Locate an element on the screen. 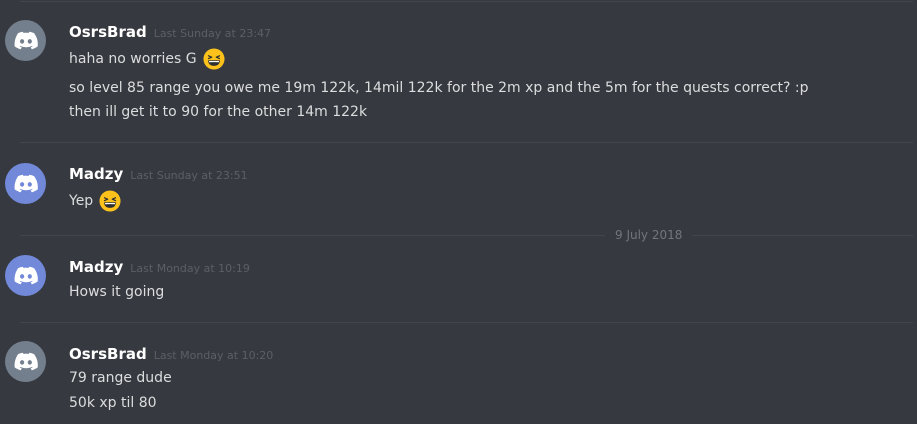 The width and height of the screenshot is (917, 424). timestamp: Last Monday at 10:19 is located at coordinates (190, 268).